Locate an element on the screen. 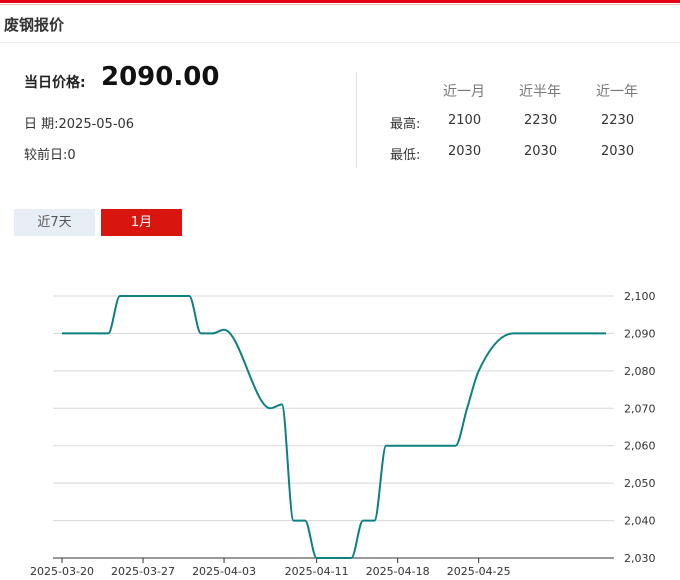 This screenshot has width=680, height=580. x-tick-label: 2025-03-27 is located at coordinates (143, 571).